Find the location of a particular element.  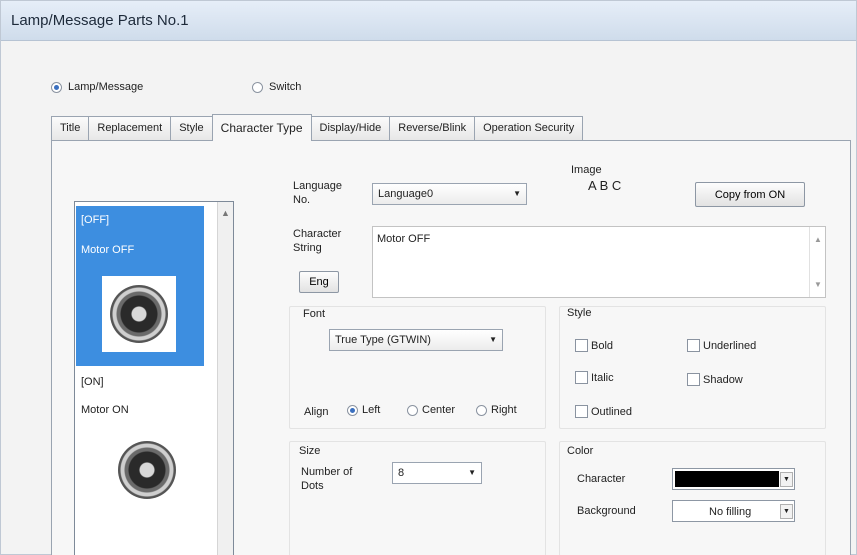

language-value: Language0 is located at coordinates (406, 194).